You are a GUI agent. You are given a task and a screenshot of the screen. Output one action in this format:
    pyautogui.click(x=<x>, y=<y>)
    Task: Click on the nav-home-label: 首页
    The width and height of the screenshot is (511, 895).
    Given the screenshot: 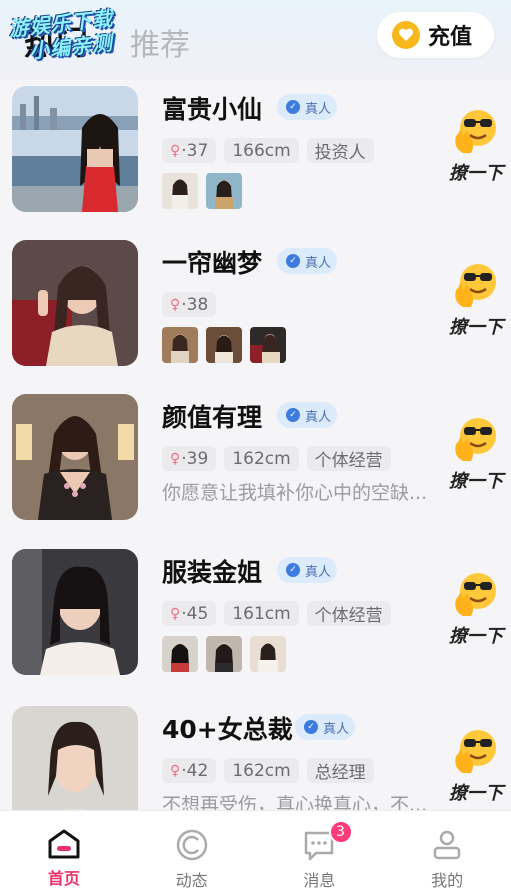 What is the action you would take?
    pyautogui.click(x=63, y=878)
    